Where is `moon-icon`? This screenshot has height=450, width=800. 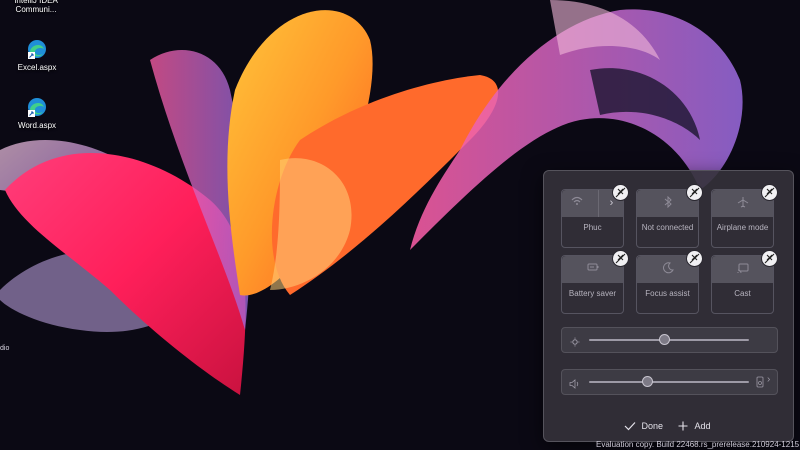 moon-icon is located at coordinates (668, 269).